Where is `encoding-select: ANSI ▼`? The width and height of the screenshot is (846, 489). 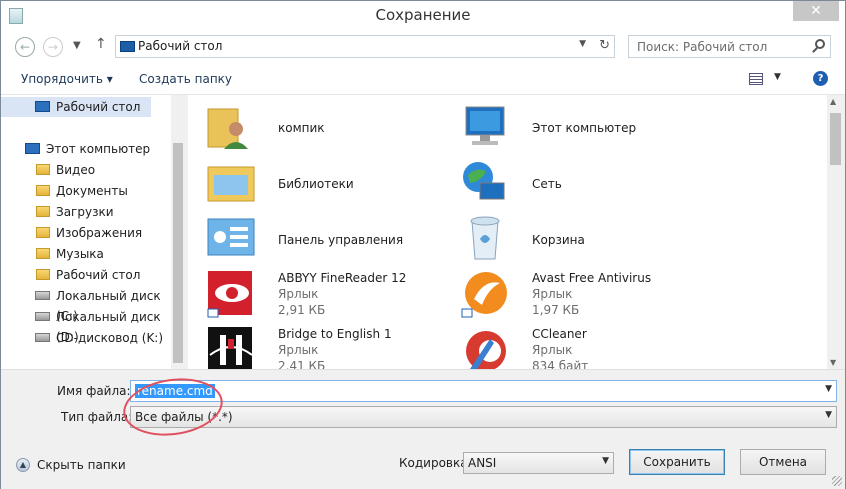
encoding-select: ANSI ▼ is located at coordinates (538, 463).